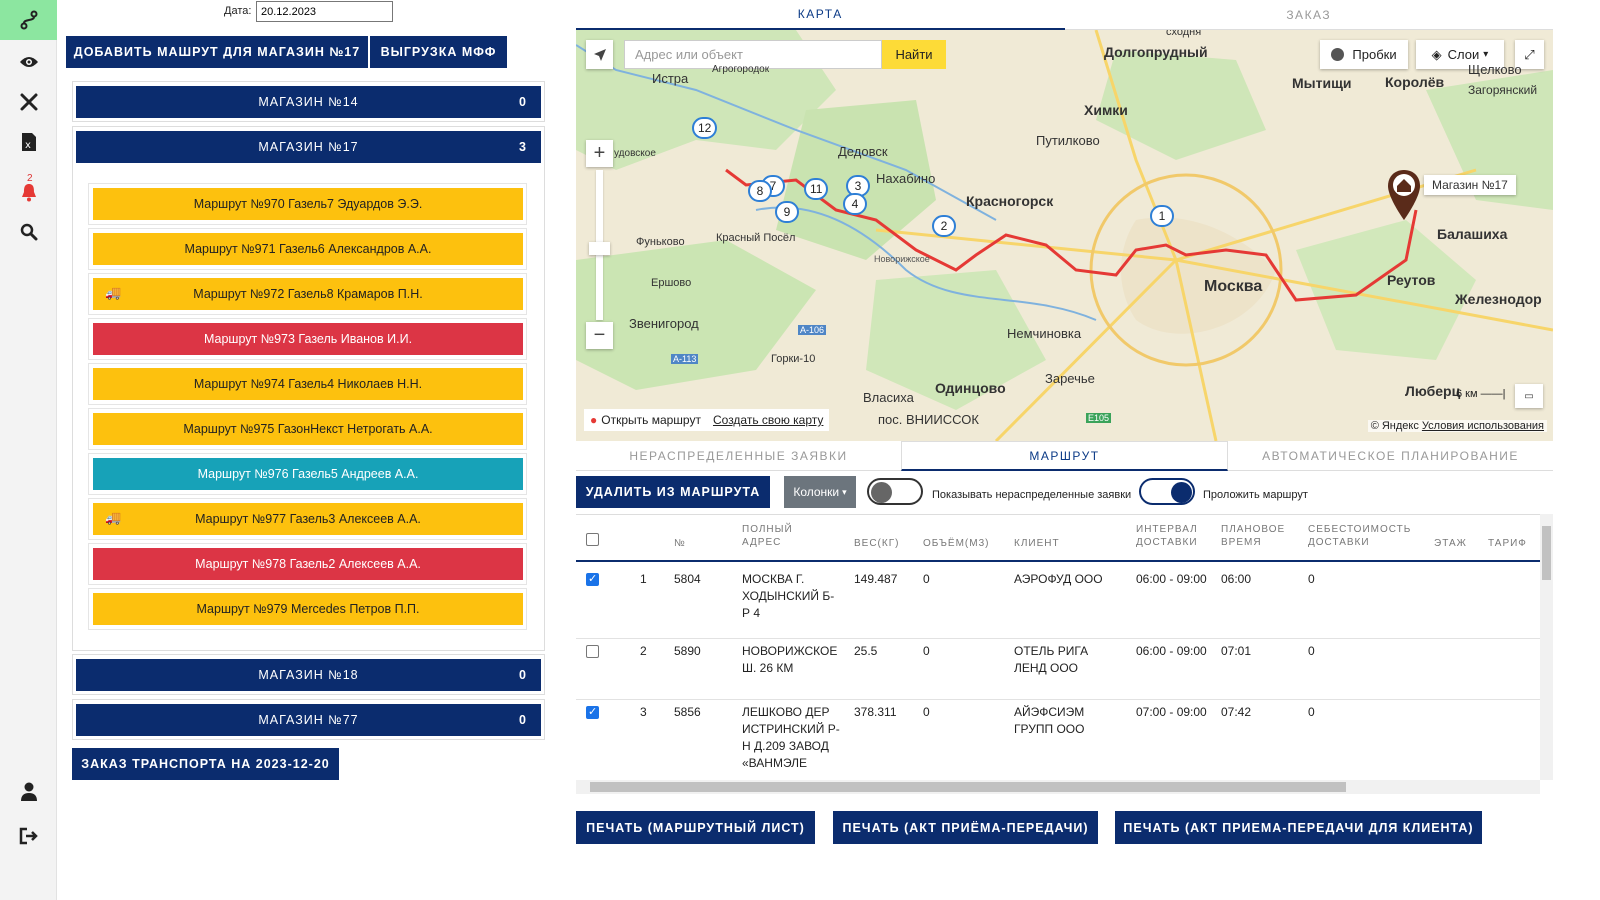  Describe the element at coordinates (1233, 286) in the screenshot. I see `map-label: Москва` at that location.